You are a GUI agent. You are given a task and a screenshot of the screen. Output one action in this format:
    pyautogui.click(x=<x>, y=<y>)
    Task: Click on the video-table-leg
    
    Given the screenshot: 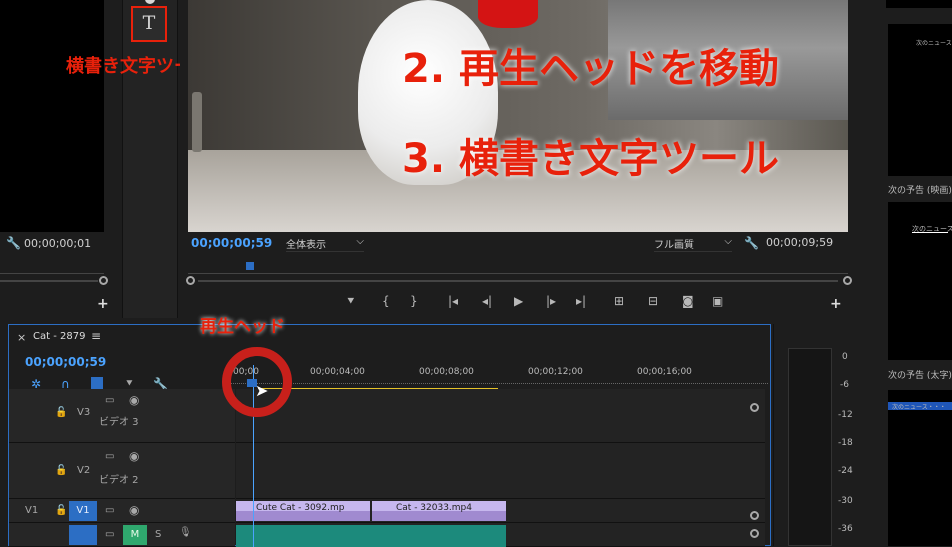 What is the action you would take?
    pyautogui.click(x=197, y=122)
    